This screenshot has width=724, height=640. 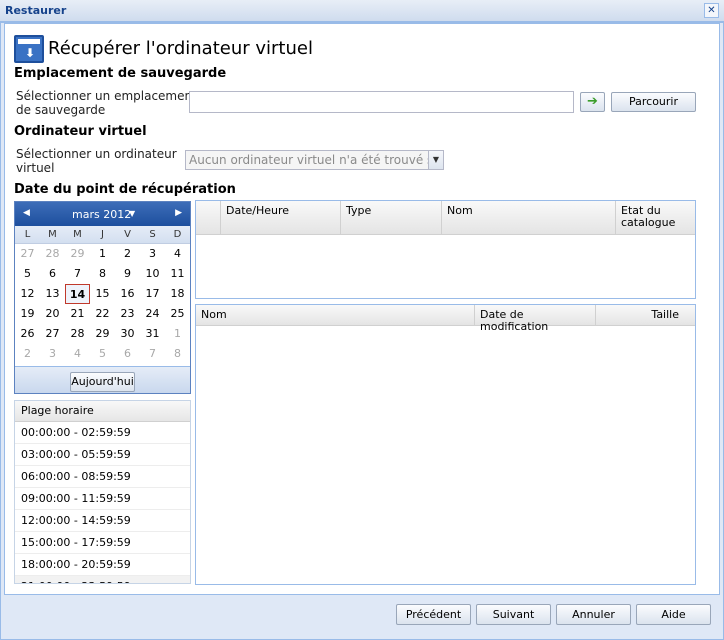 I want to click on go-arrow-icon: ➔, so click(x=592, y=102).